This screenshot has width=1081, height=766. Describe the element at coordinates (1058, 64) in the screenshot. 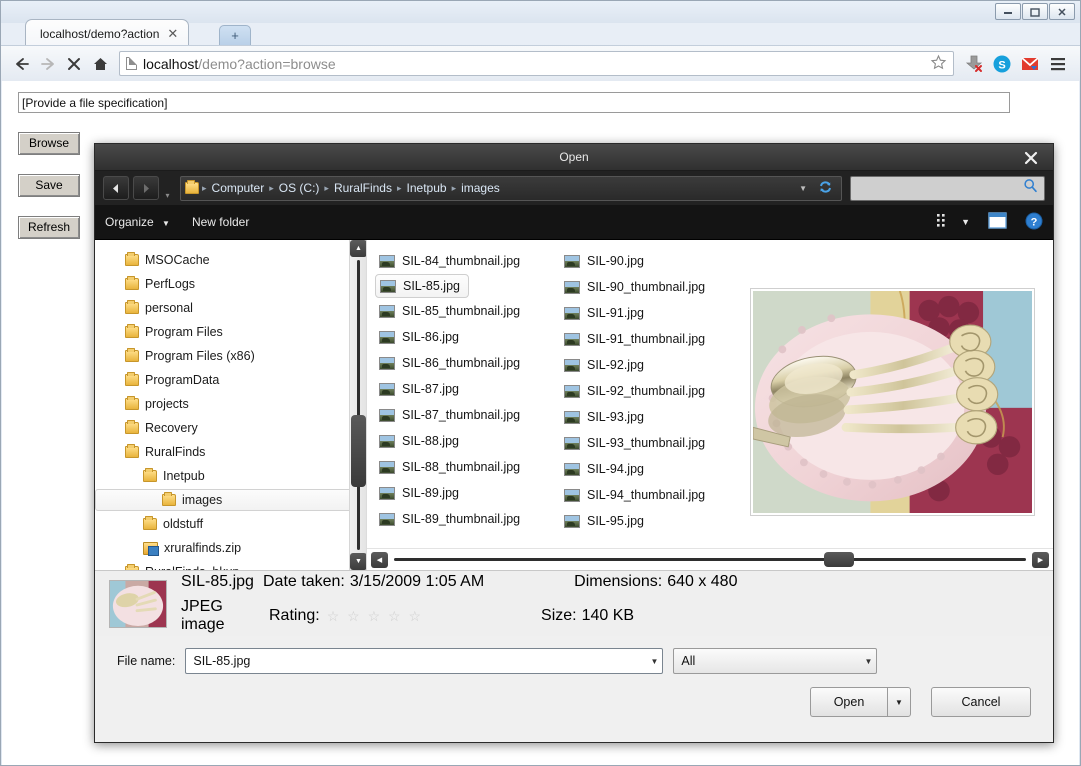

I see `menu-icon` at that location.